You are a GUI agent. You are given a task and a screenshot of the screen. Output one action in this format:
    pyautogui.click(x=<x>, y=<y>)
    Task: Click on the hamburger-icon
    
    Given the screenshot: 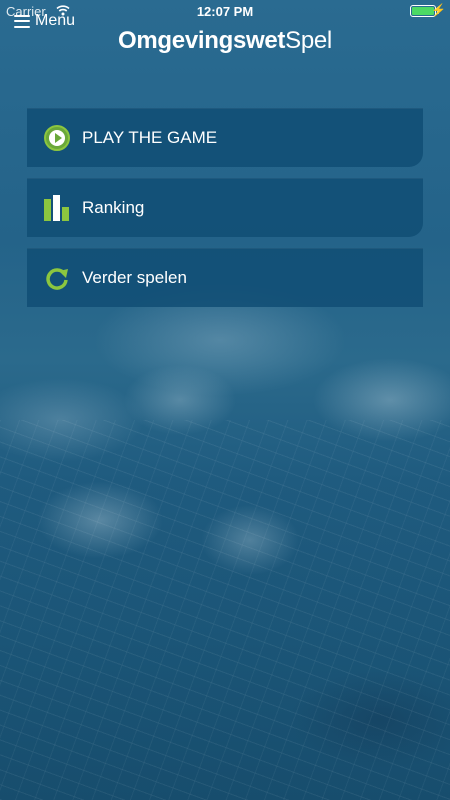 What is the action you would take?
    pyautogui.click(x=22, y=21)
    